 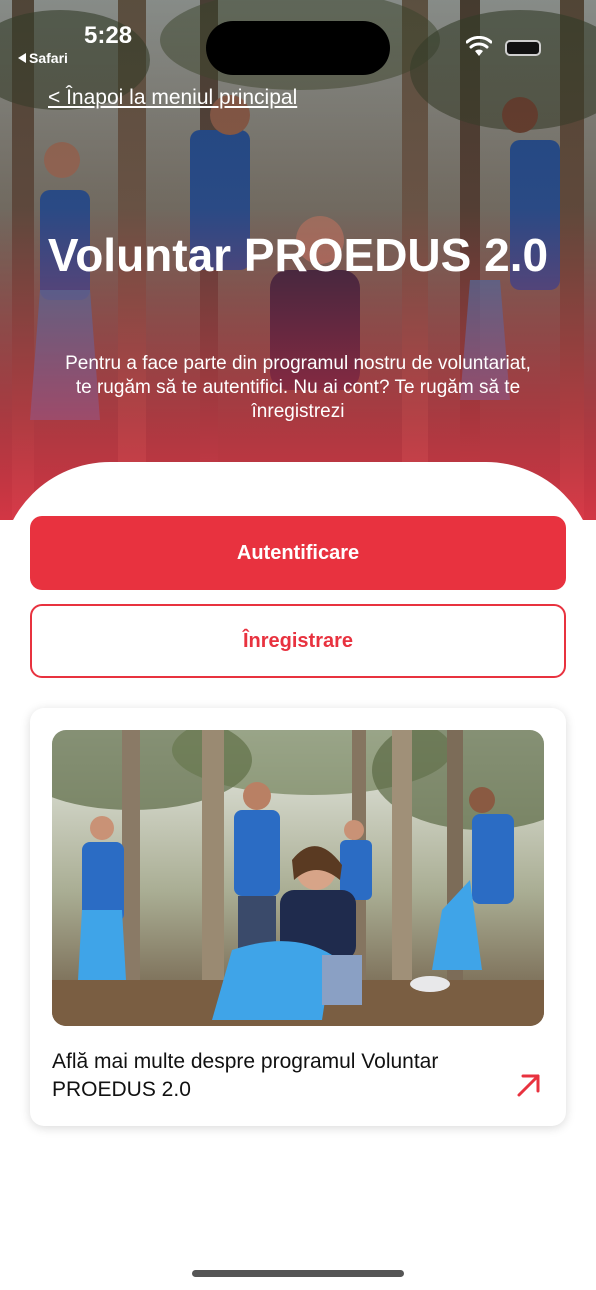 I want to click on home-indicator, so click(x=298, y=1273).